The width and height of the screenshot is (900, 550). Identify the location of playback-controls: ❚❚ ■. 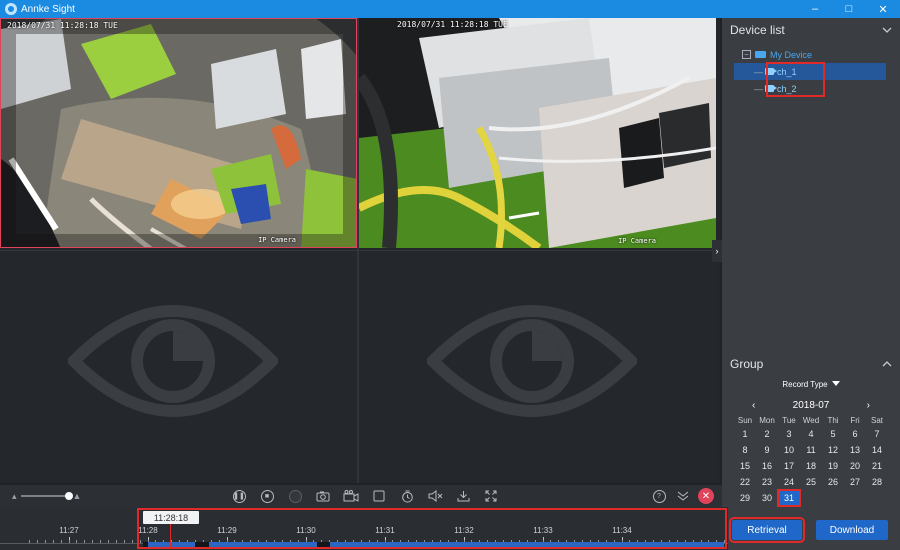
(365, 496).